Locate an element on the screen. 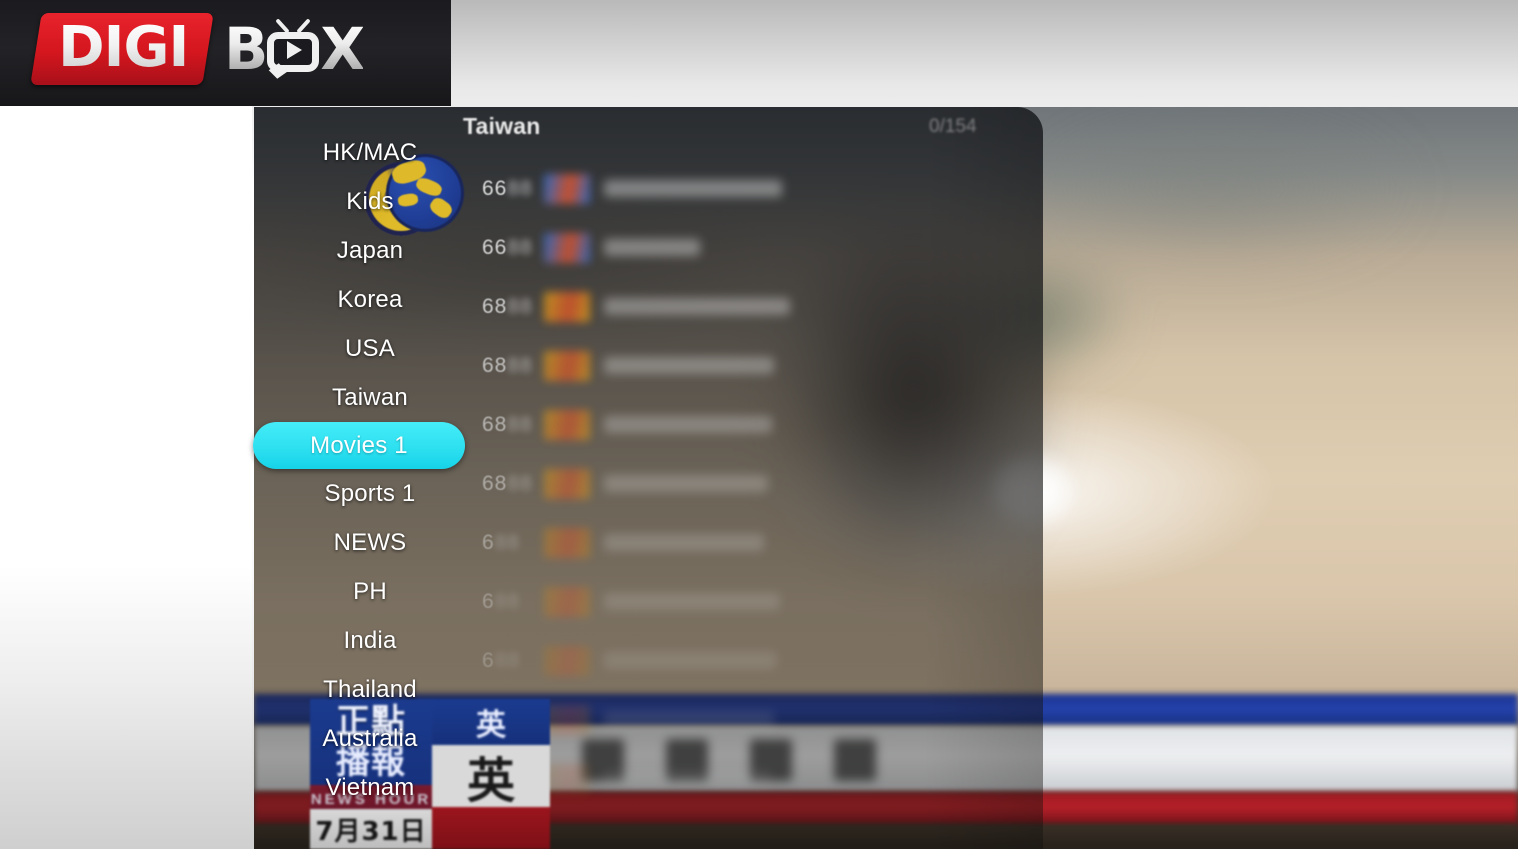 The width and height of the screenshot is (1518, 849). sidebar-item-label: USA is located at coordinates (370, 348).